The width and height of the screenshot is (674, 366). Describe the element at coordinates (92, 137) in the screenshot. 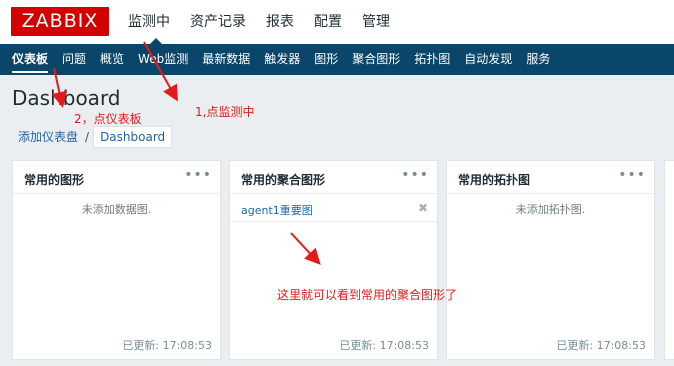

I see `breadcrumb: 添加仪表盘 / Dashboard` at that location.